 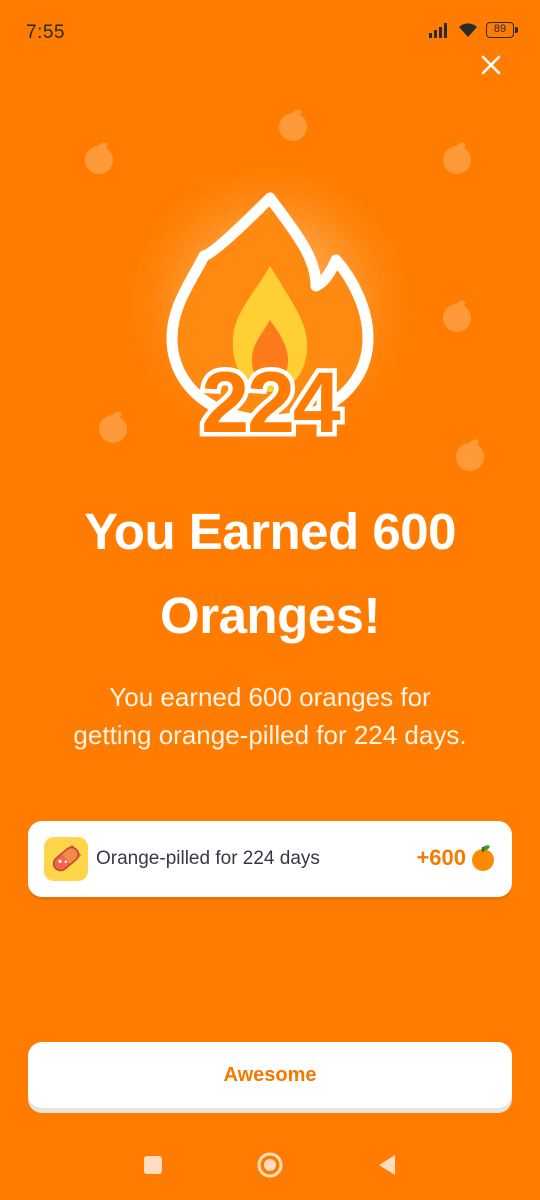 I want to click on home-icon, so click(x=270, y=1165).